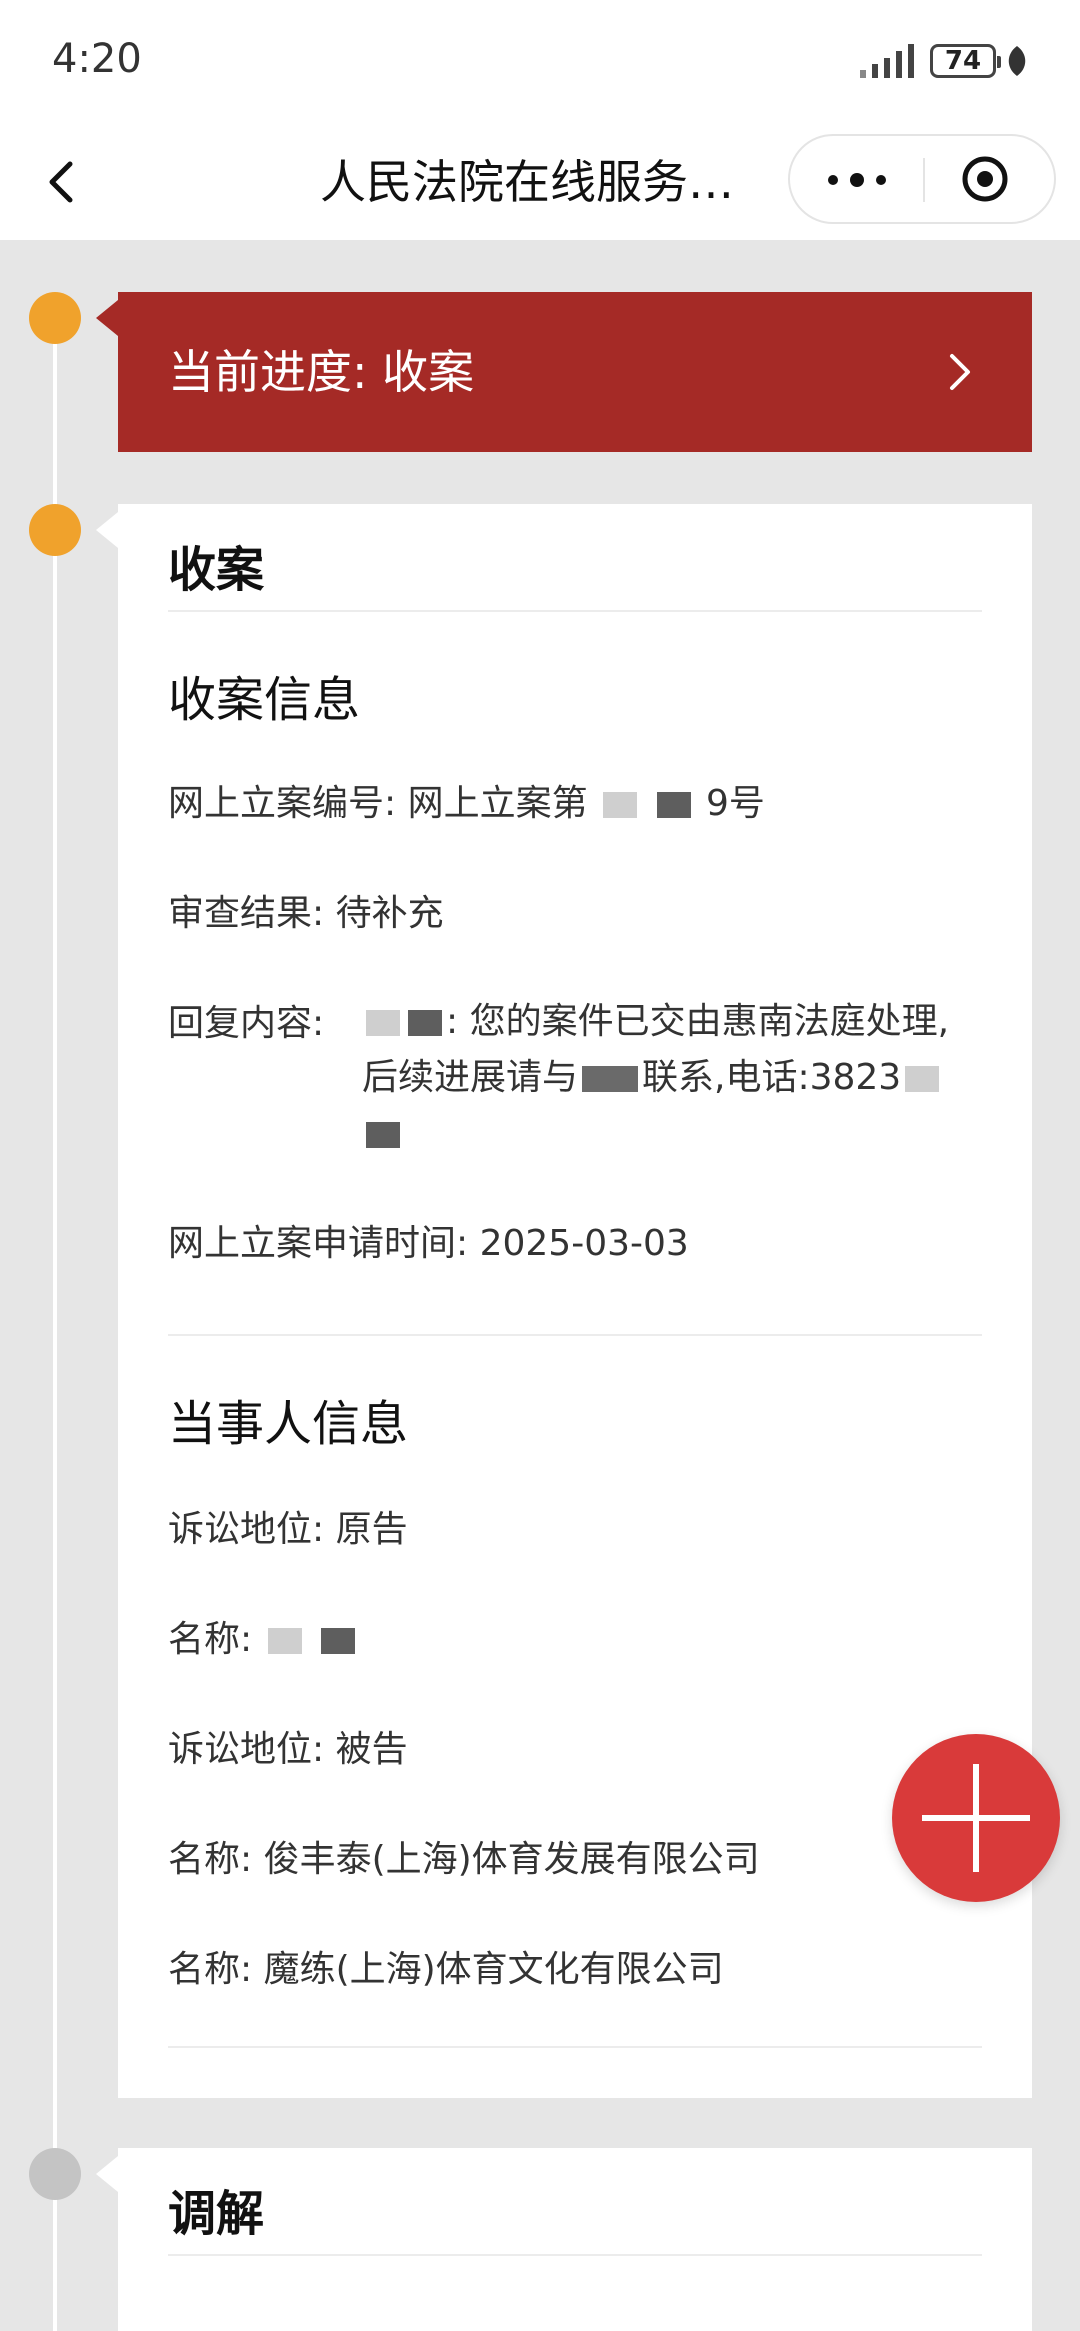 The width and height of the screenshot is (1080, 2331). I want to click on timeline-dot-current, so click(55, 530).